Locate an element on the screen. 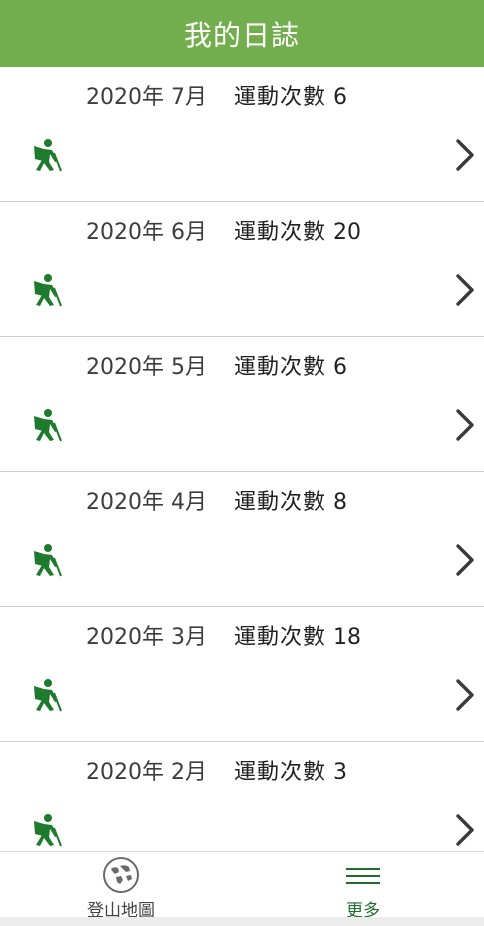 The image size is (484, 926). app-header: 我的日誌 is located at coordinates (242, 33).